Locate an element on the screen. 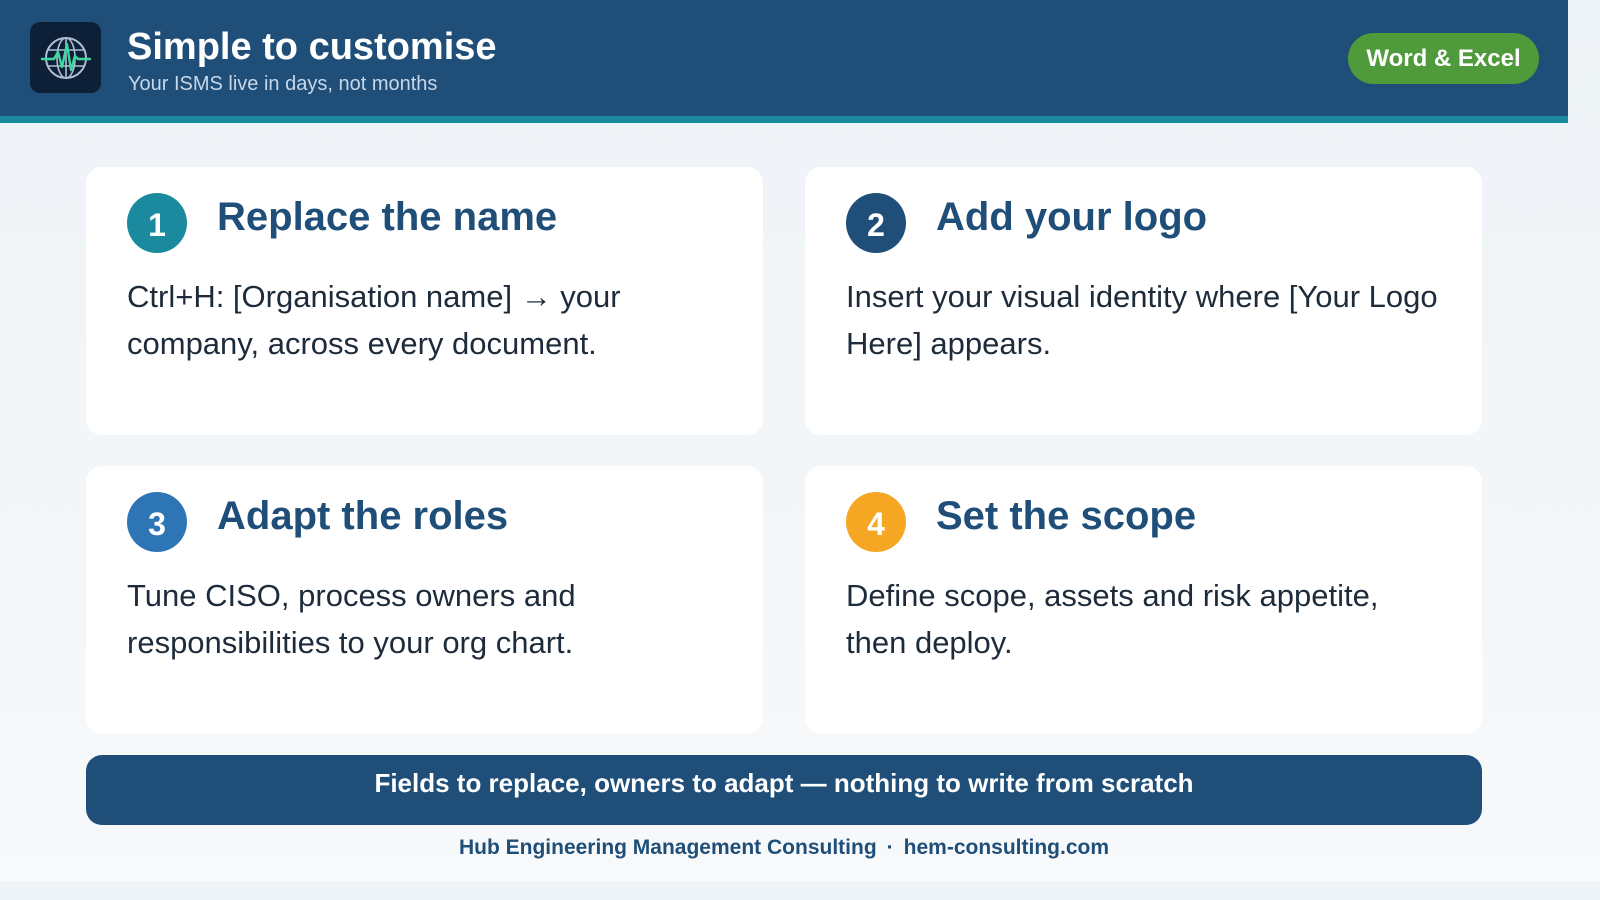 This screenshot has height=900, width=1600. format-badge: Word & Excel is located at coordinates (1443, 58).